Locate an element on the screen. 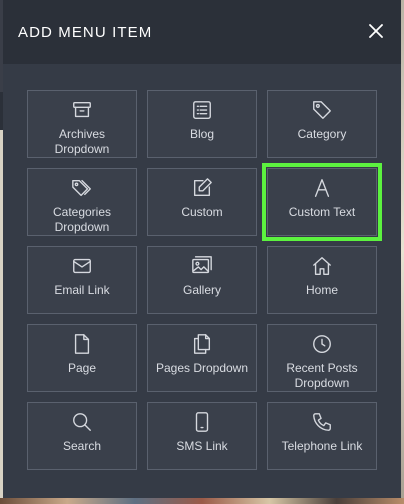 The height and width of the screenshot is (504, 404). search-icon is located at coordinates (82, 422).